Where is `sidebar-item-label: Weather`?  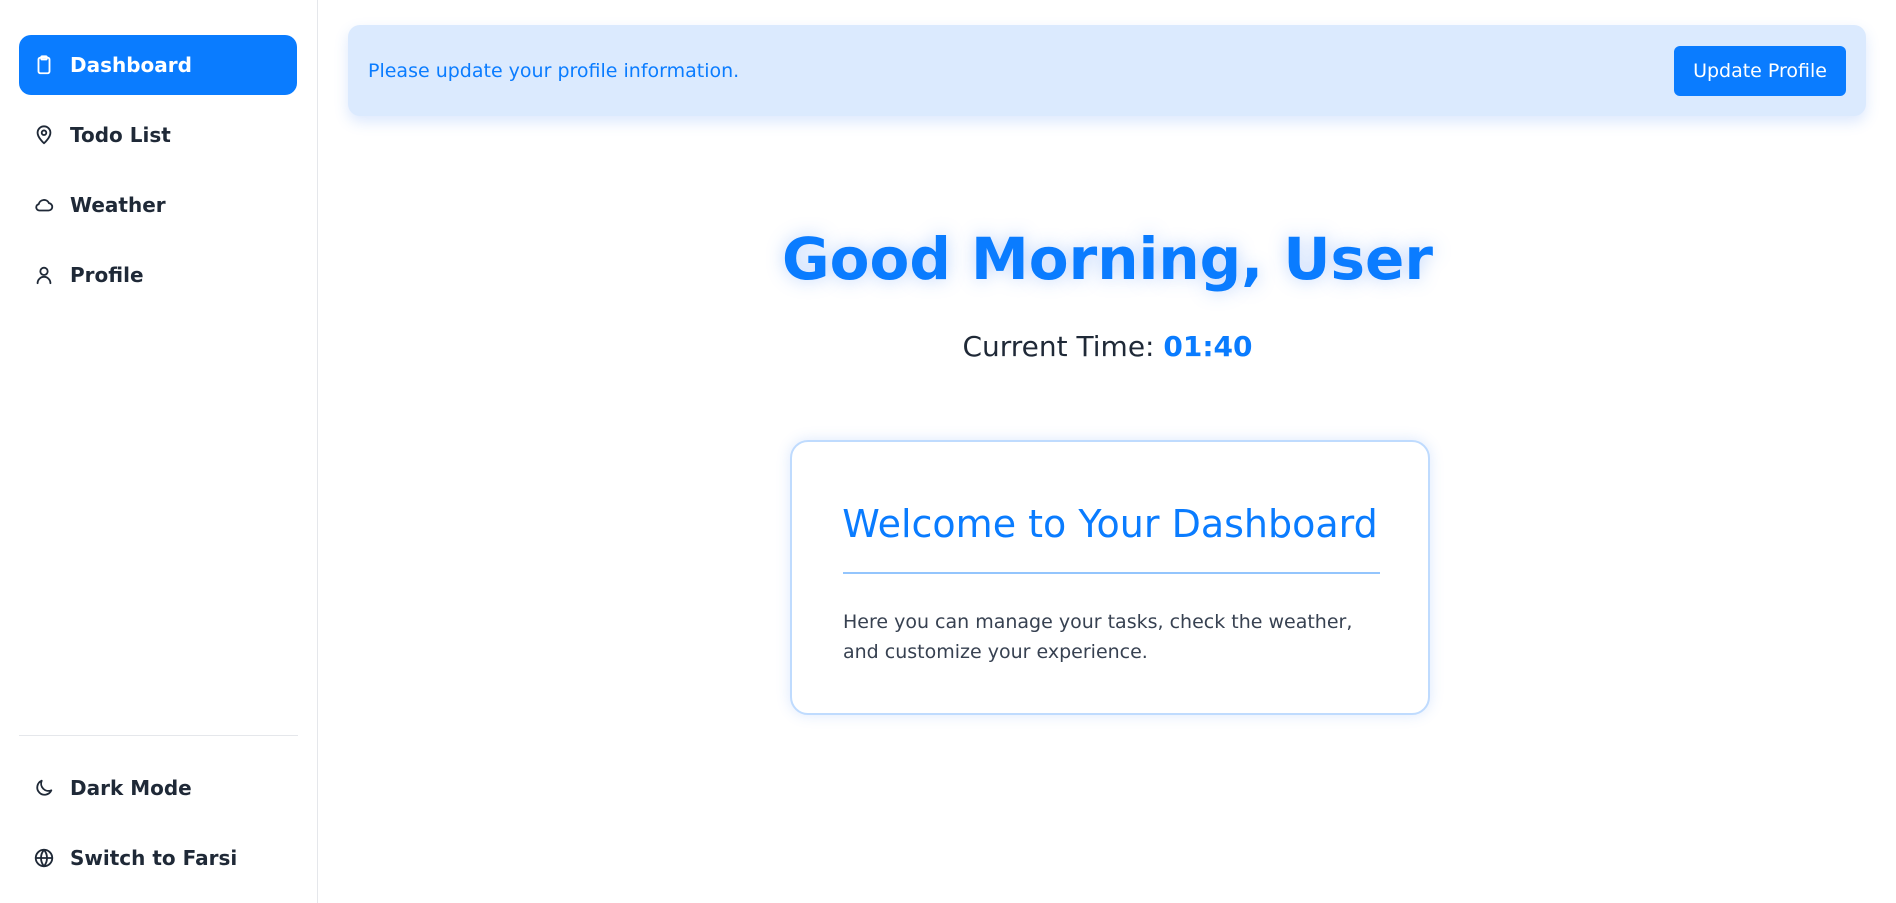
sidebar-item-label: Weather is located at coordinates (118, 205).